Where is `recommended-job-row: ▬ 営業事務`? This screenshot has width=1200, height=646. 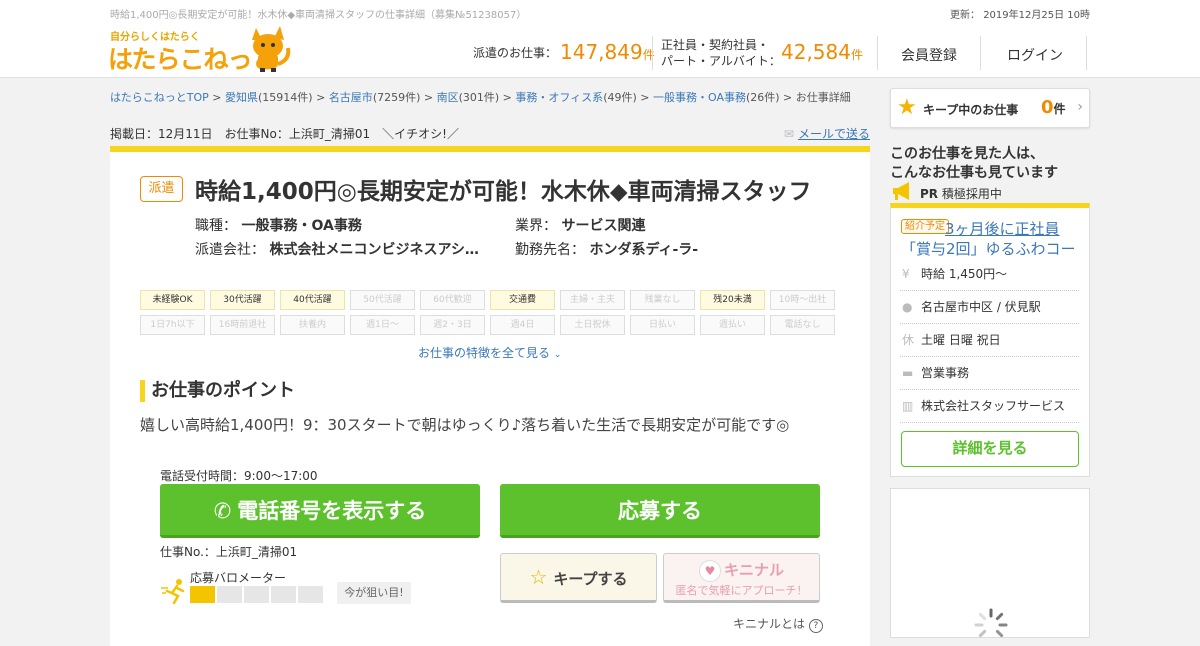 recommended-job-row: ▬ 営業事務 is located at coordinates (989, 373).